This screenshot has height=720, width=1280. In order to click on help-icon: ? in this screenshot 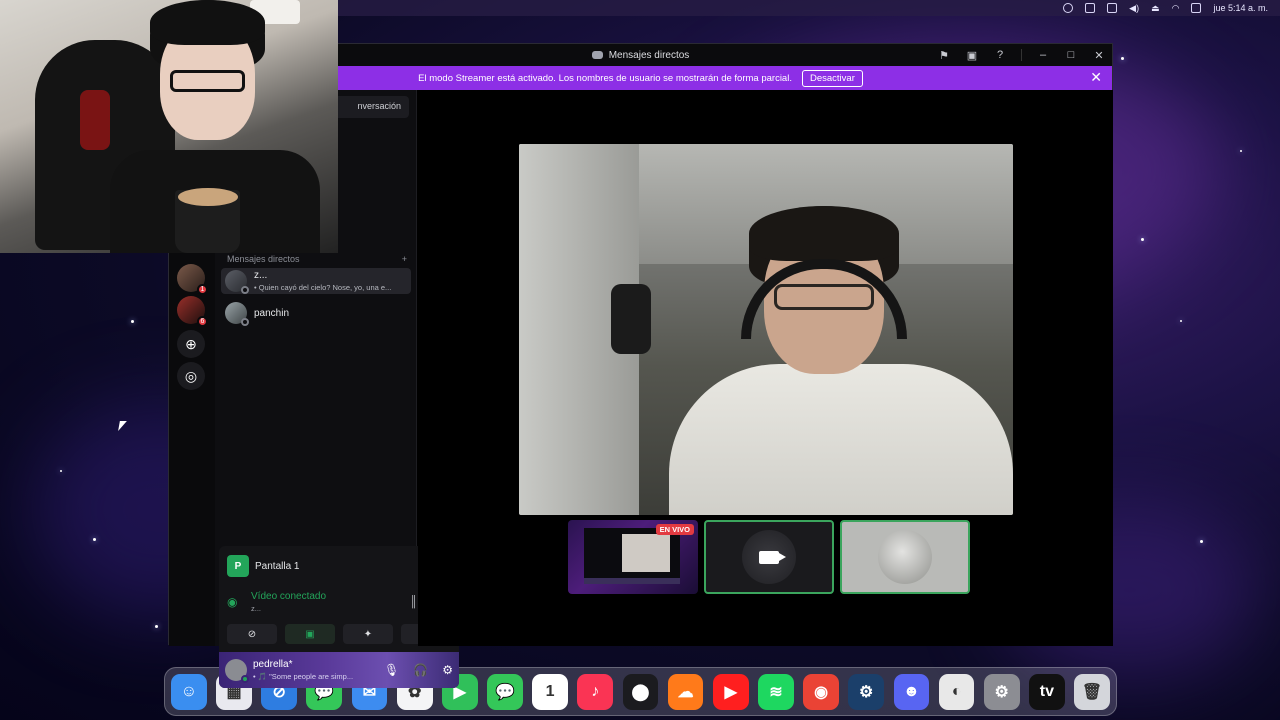, I will do `click(1000, 55)`.